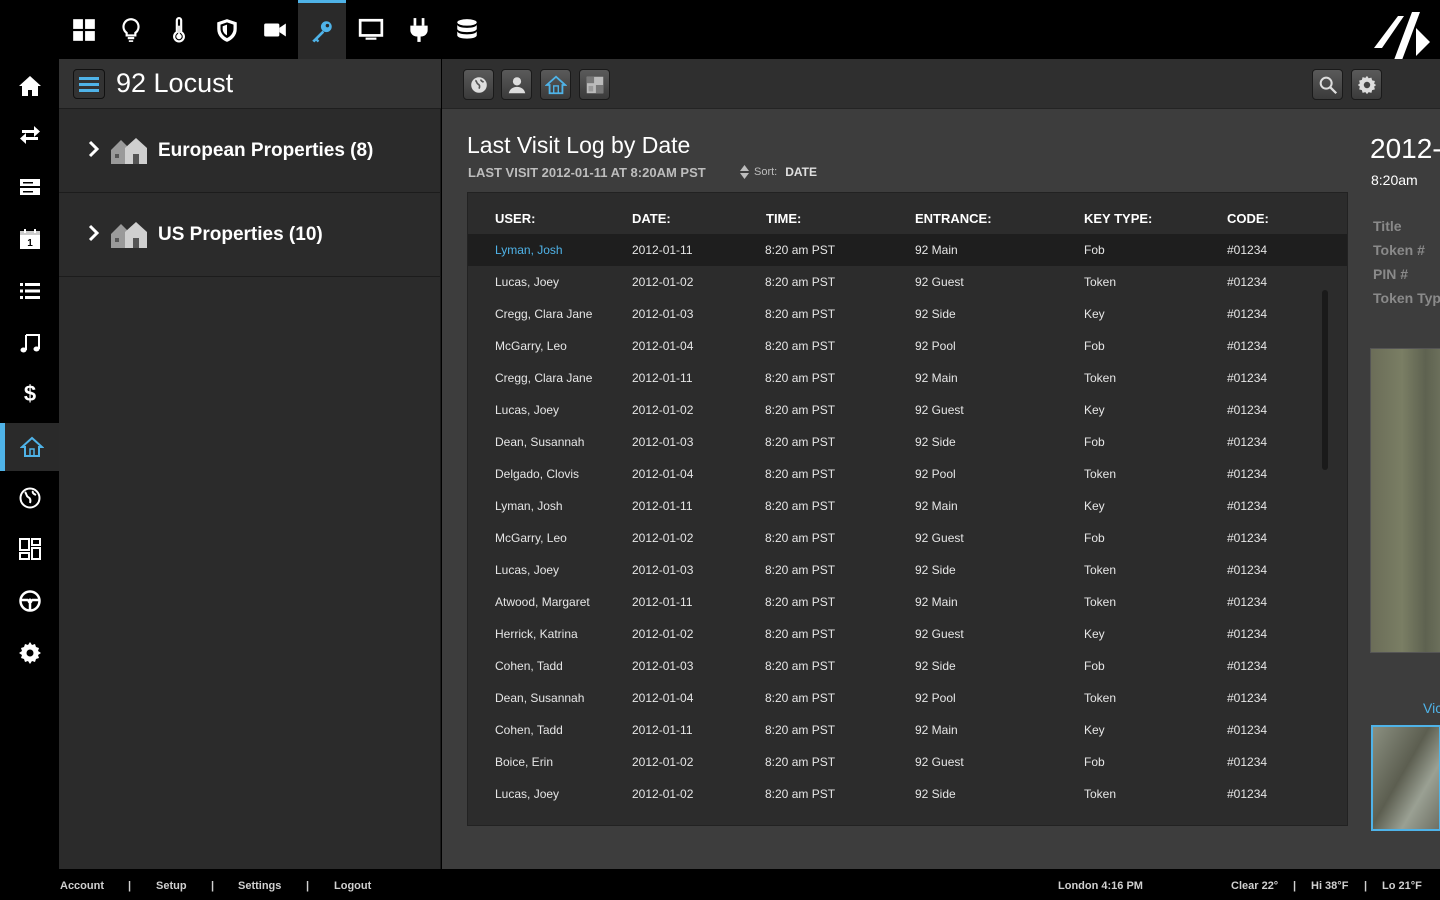  I want to click on column-header-user: USER:, so click(515, 218).